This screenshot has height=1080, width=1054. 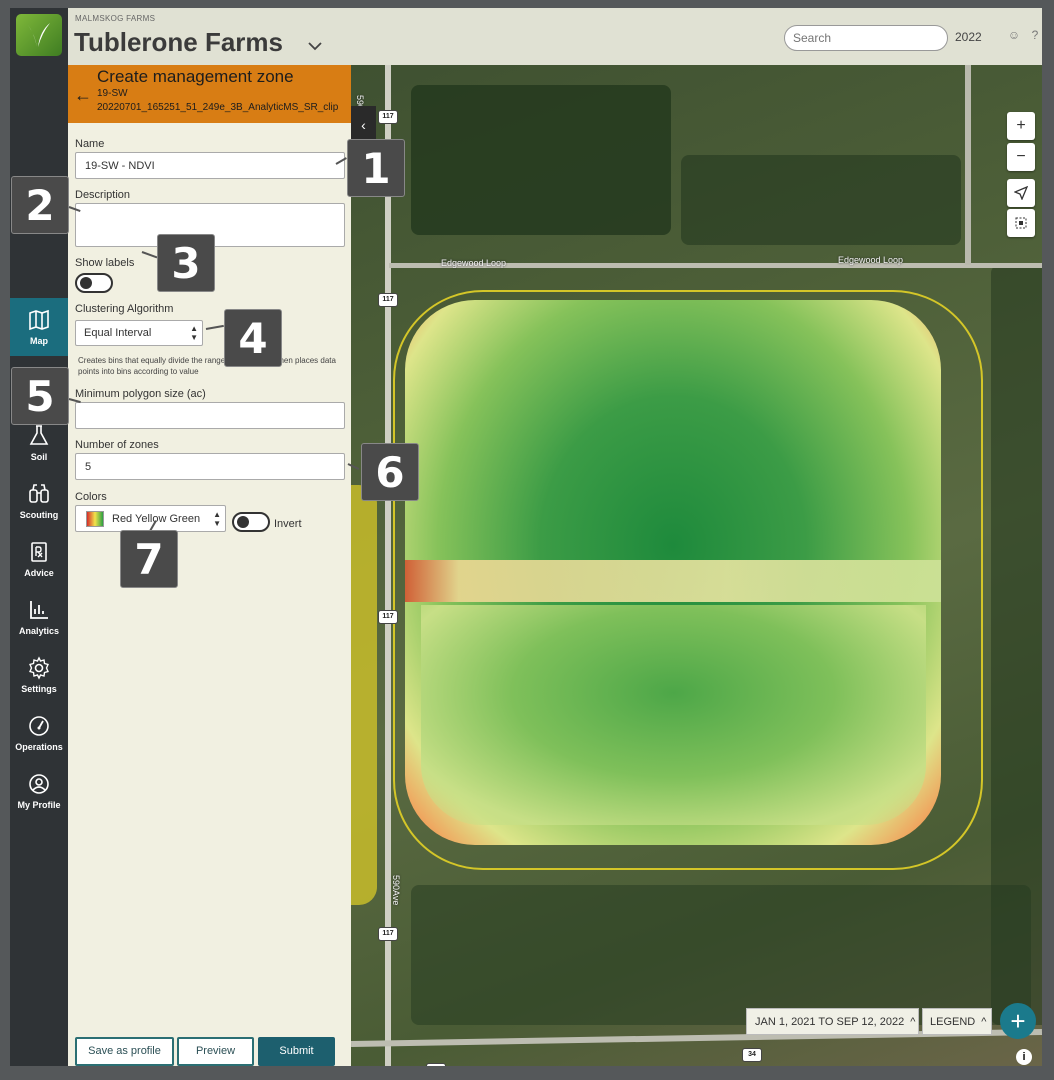 What do you see at coordinates (39, 341) in the screenshot?
I see `nav-label: Map` at bounding box center [39, 341].